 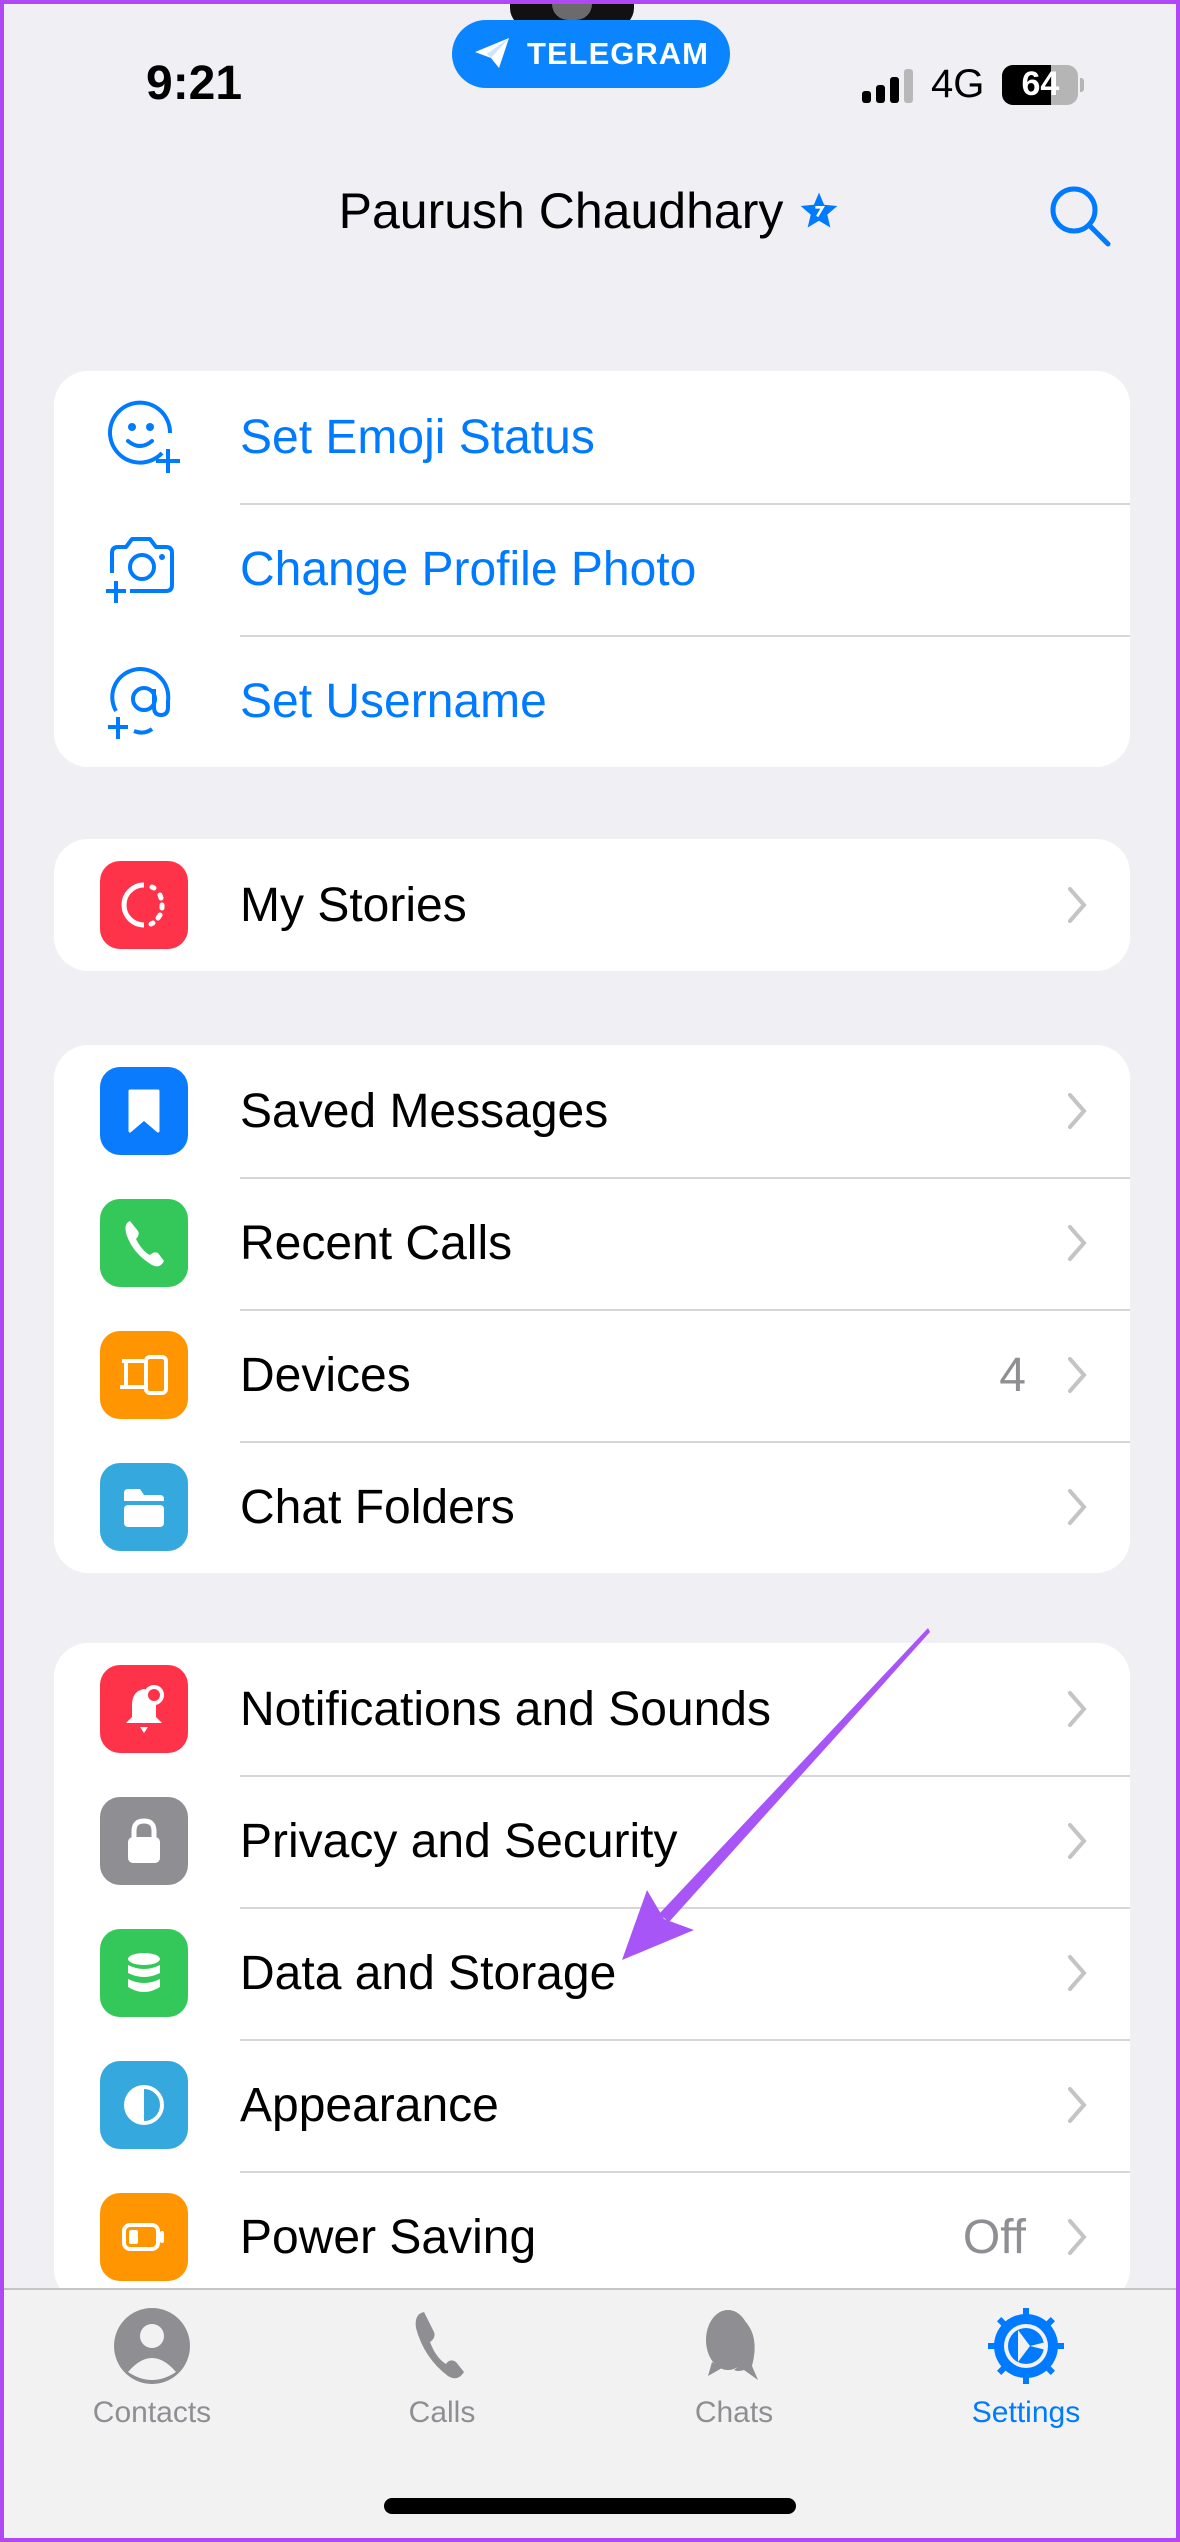 What do you see at coordinates (1080, 216) in the screenshot?
I see `search-icon` at bounding box center [1080, 216].